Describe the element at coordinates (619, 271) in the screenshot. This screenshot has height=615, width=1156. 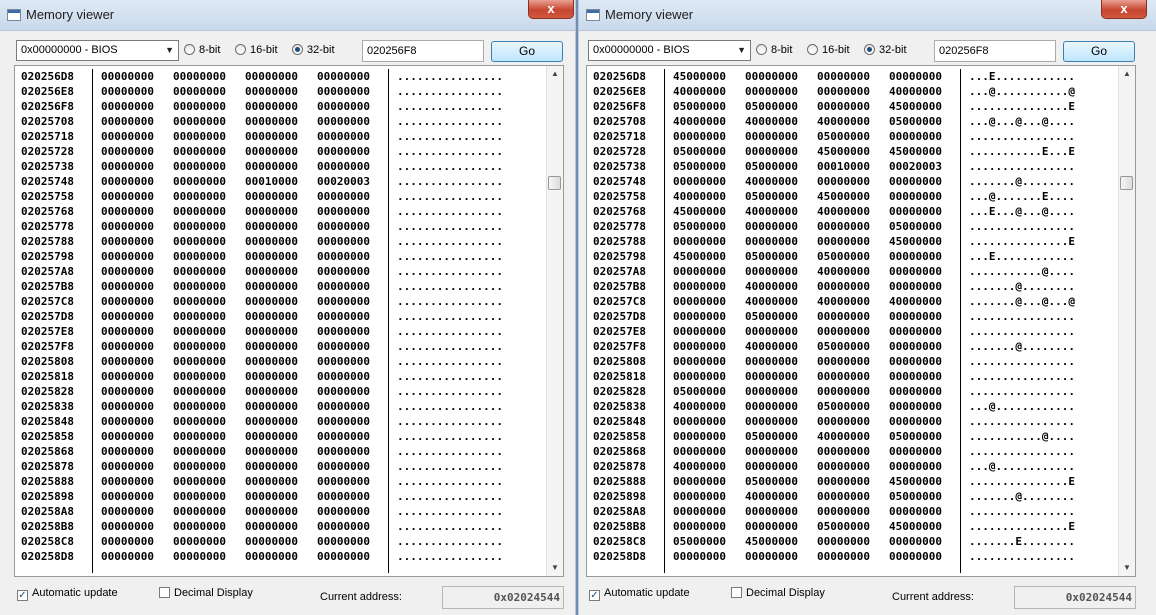
I see `row-address: 020257A8` at that location.